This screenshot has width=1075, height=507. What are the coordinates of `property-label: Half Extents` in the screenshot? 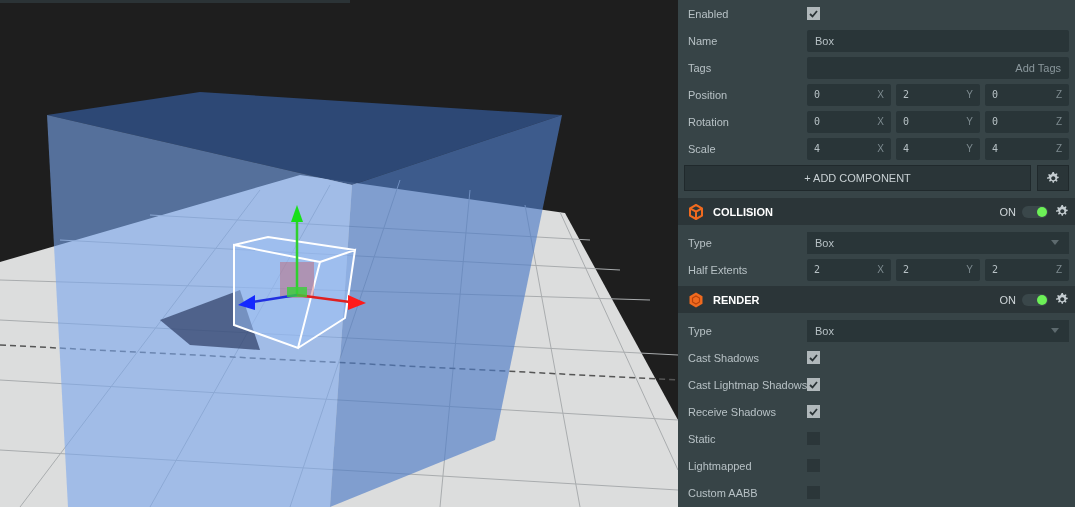 It's located at (718, 269).